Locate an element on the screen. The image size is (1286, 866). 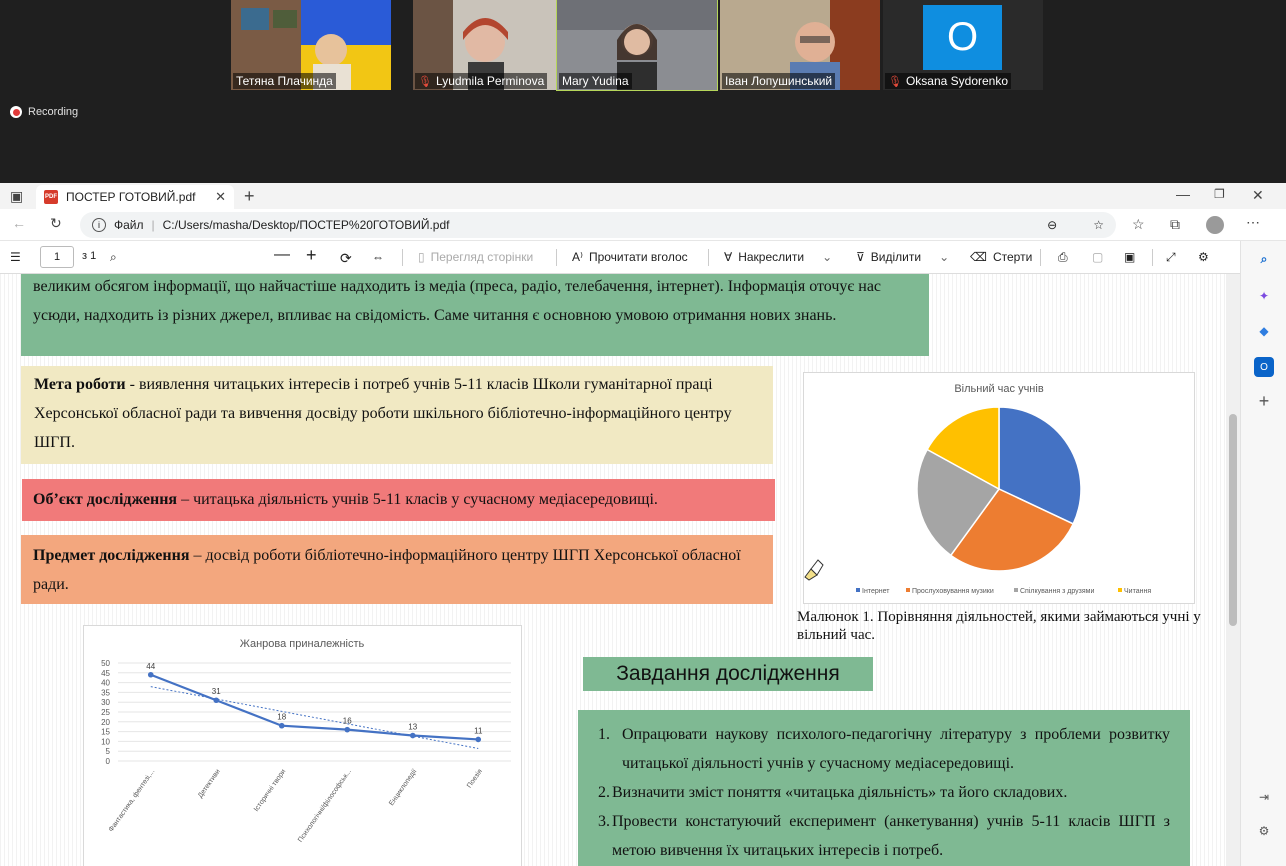
task-number: 1. is located at coordinates (604, 734).